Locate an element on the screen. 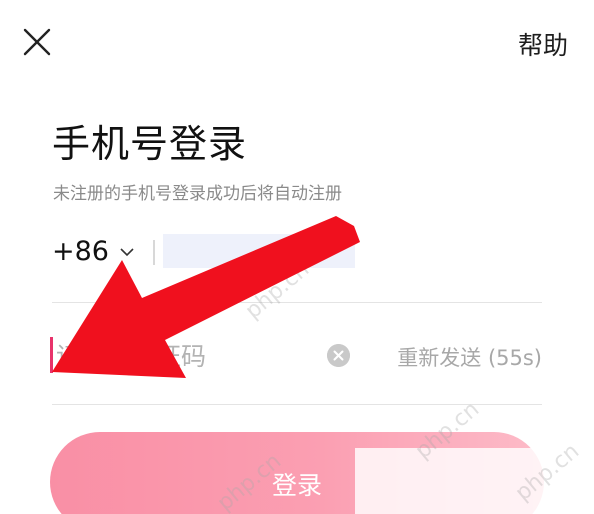 This screenshot has height=514, width=594. chevron-down-icon is located at coordinates (127, 251).